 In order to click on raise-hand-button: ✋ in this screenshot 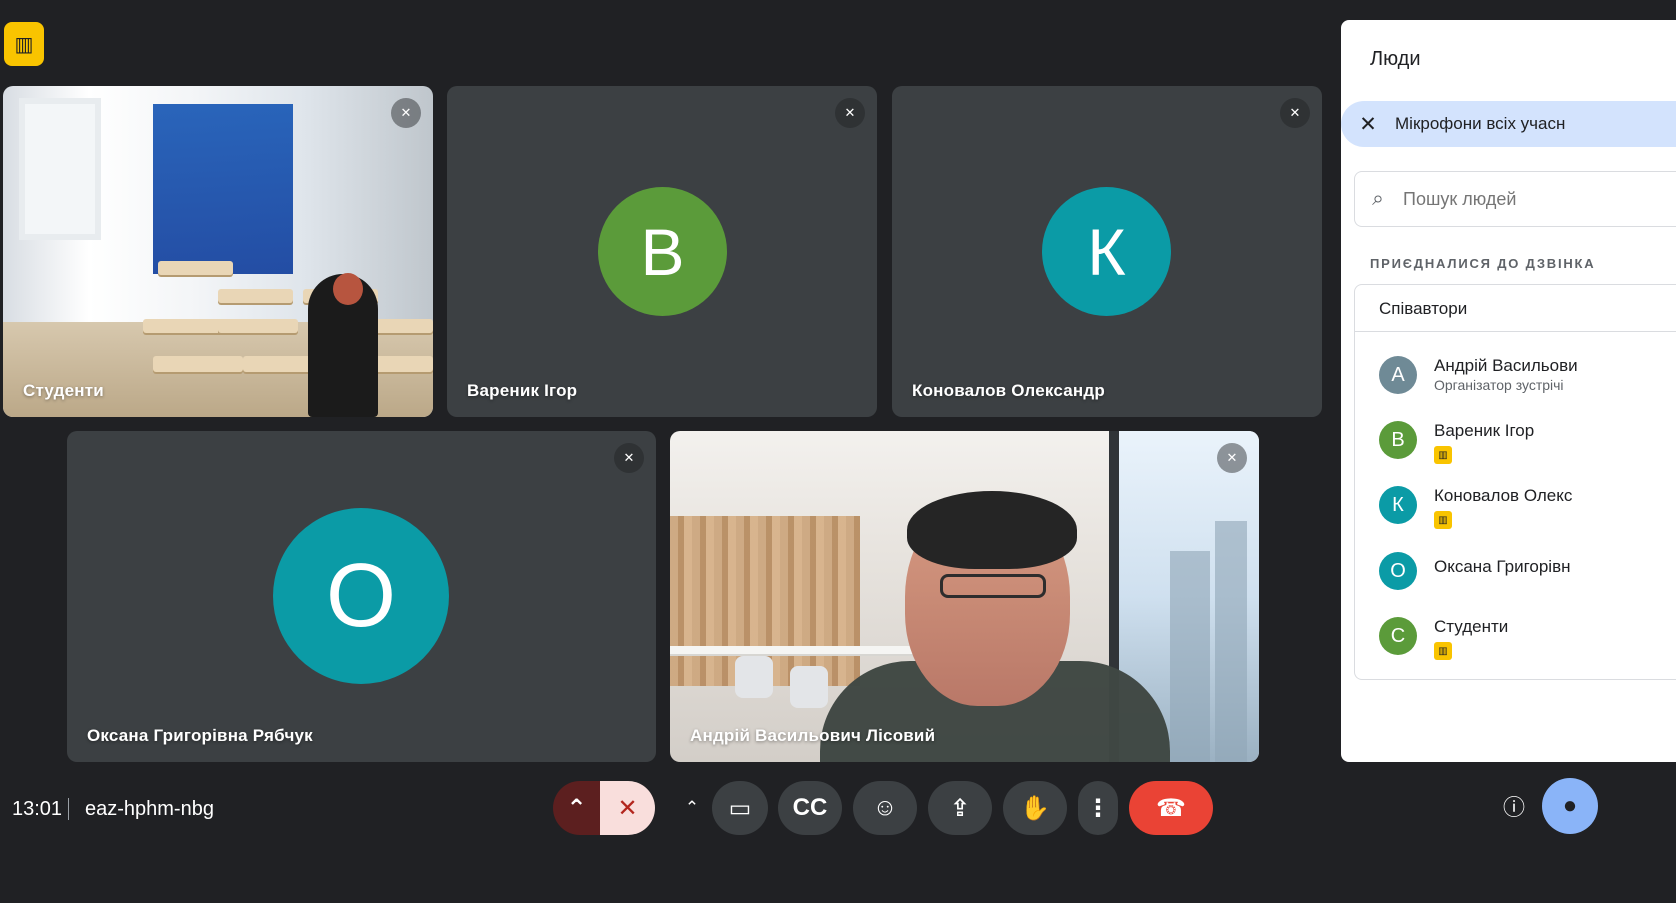, I will do `click(1035, 808)`.